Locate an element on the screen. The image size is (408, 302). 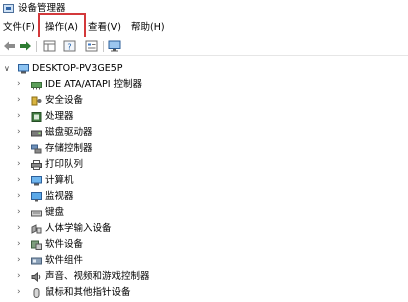
tree-item-label: 软件组件 is located at coordinates (64, 260).